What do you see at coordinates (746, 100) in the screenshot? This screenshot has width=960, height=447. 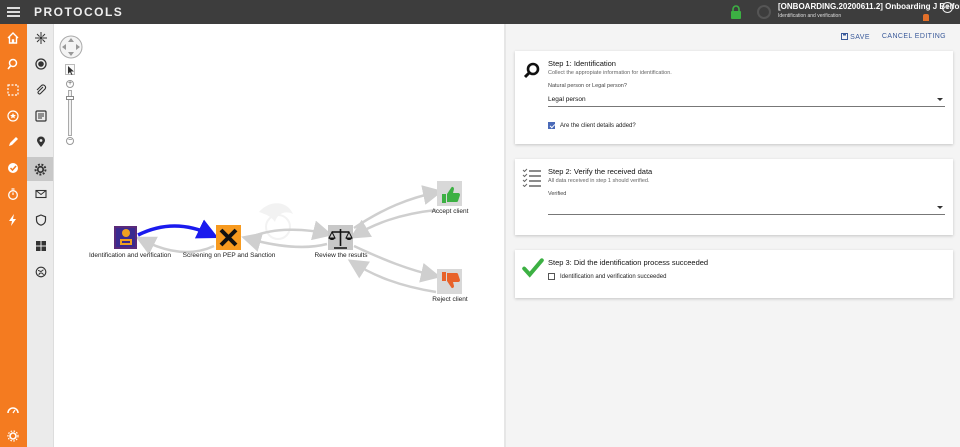 I see `person-type-select: Legal person` at bounding box center [746, 100].